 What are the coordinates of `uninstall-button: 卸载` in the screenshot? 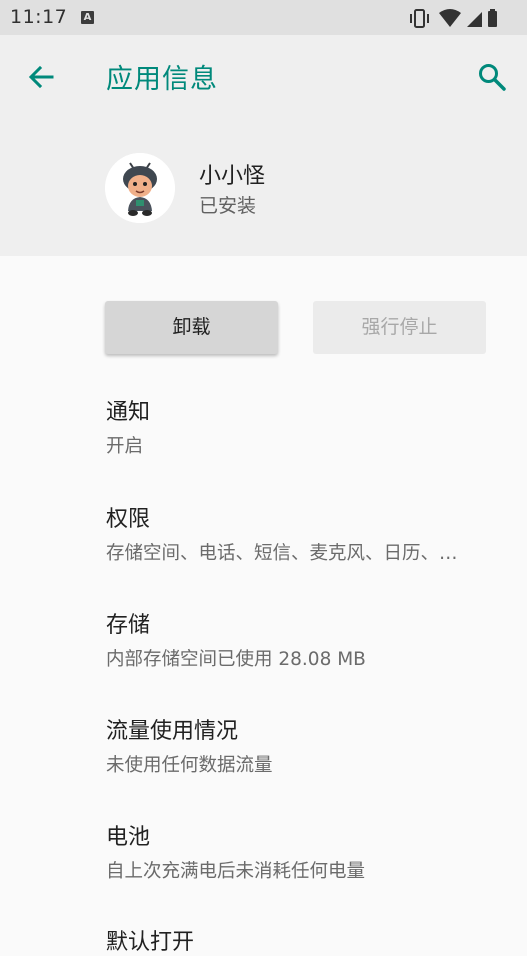 It's located at (191, 327).